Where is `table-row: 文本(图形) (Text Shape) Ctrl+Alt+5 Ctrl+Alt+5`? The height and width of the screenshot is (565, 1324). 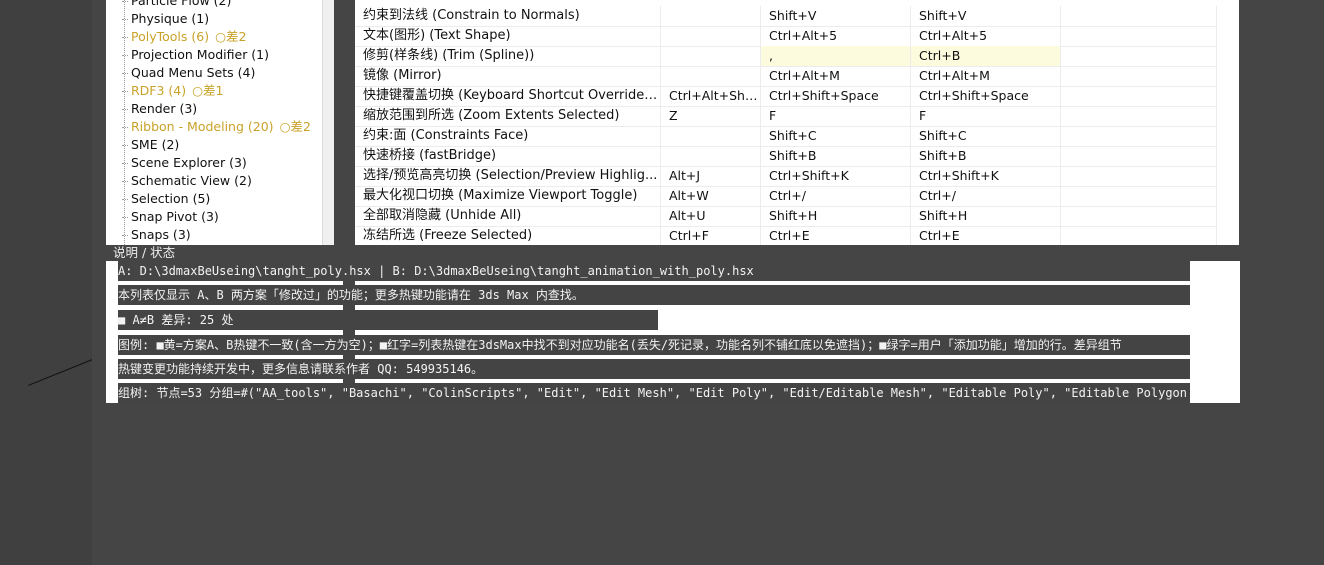 table-row: 文本(图形) (Text Shape) Ctrl+Alt+5 Ctrl+Alt+5 is located at coordinates (786, 36).